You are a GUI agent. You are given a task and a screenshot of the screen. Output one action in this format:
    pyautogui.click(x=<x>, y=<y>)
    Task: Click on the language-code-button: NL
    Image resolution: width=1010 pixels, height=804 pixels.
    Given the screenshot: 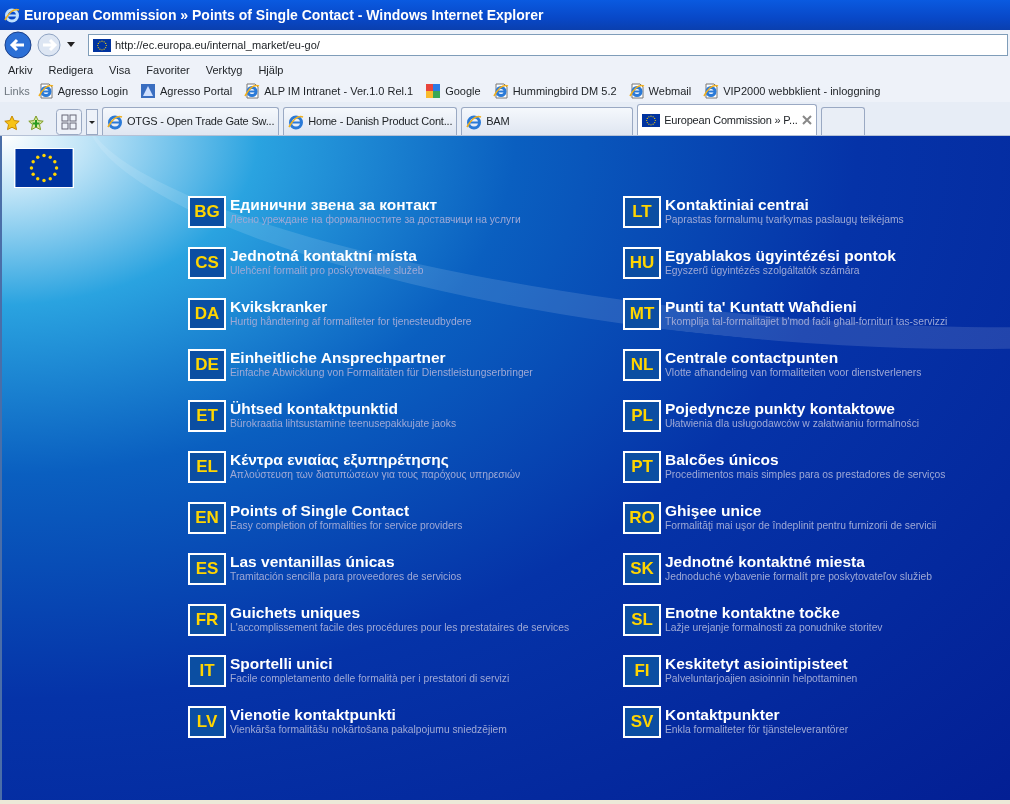 What is the action you would take?
    pyautogui.click(x=642, y=365)
    